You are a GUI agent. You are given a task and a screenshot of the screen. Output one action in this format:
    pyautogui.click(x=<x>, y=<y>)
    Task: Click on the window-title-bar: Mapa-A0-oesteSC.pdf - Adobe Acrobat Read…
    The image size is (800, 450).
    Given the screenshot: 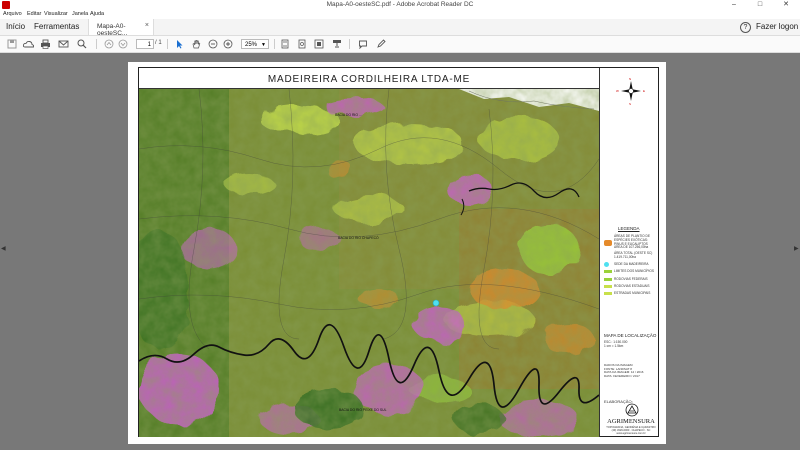 What is the action you would take?
    pyautogui.click(x=400, y=5)
    